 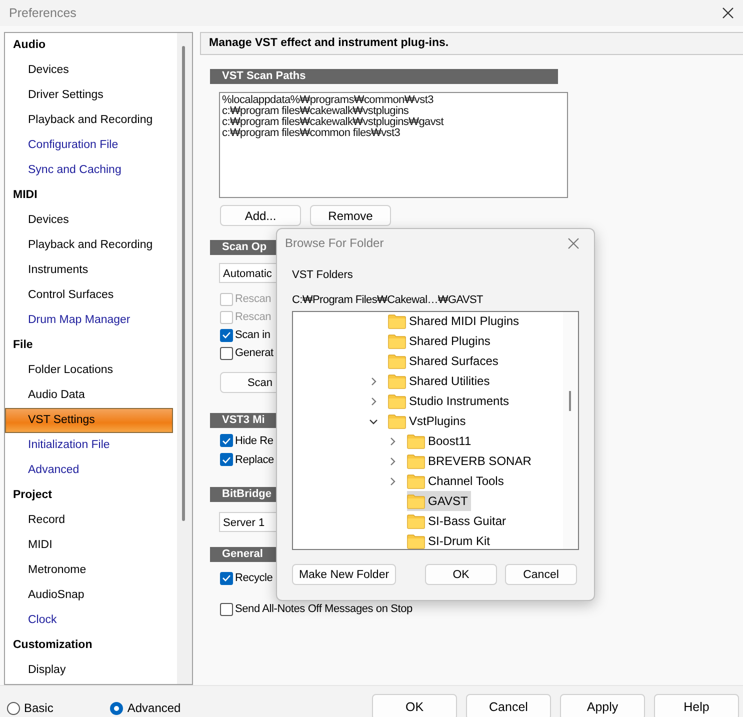 I want to click on tree-item: Shared MIDI Plugins, so click(x=455, y=321).